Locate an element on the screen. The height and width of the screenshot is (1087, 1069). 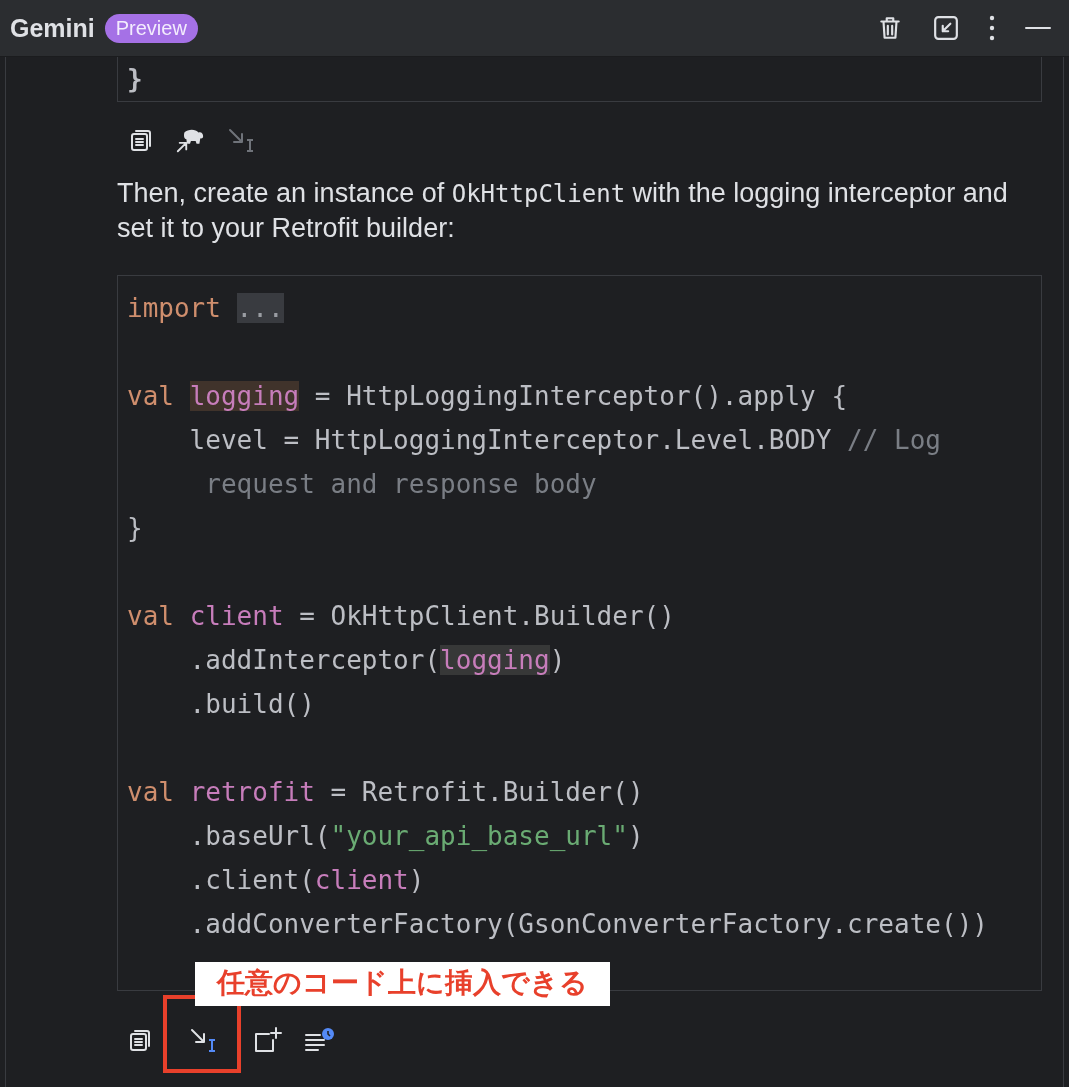
paragraph: Then, create an instance of OkHttpClient with the logging interceptor and set it to your Retrofit builder: is located at coordinates (563, 211).